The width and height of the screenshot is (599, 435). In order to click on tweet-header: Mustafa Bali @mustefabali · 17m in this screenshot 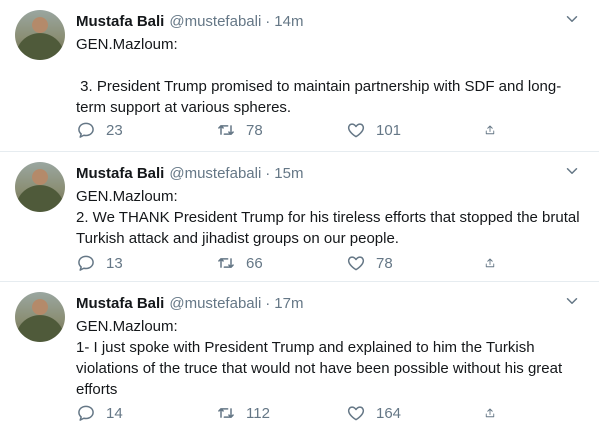, I will do `click(331, 303)`.